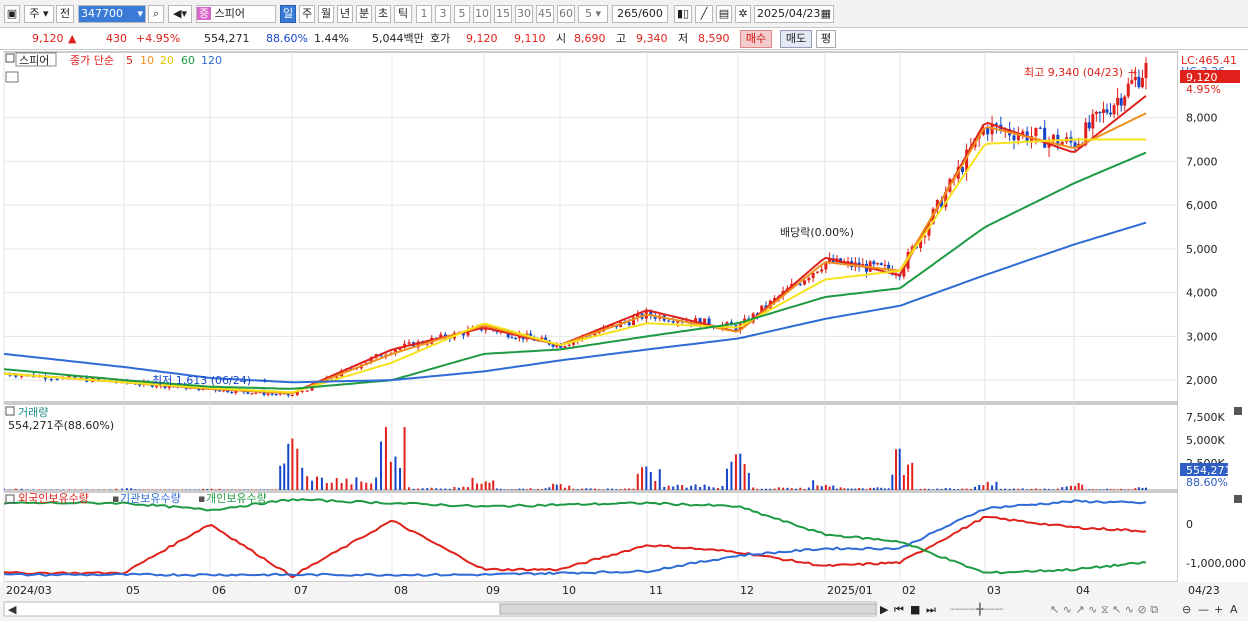  I want to click on interval-30: 30, so click(524, 14).